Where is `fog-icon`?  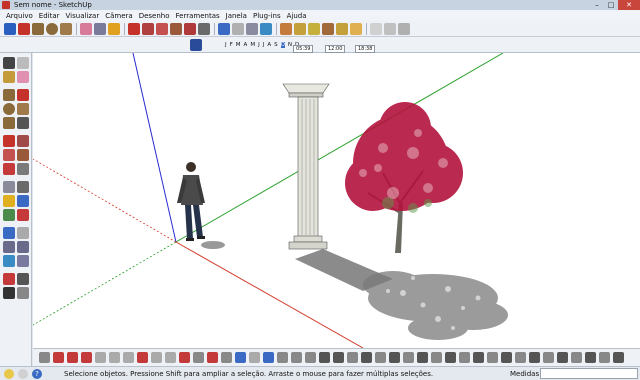
fog-icon is located at coordinates (338, 357).